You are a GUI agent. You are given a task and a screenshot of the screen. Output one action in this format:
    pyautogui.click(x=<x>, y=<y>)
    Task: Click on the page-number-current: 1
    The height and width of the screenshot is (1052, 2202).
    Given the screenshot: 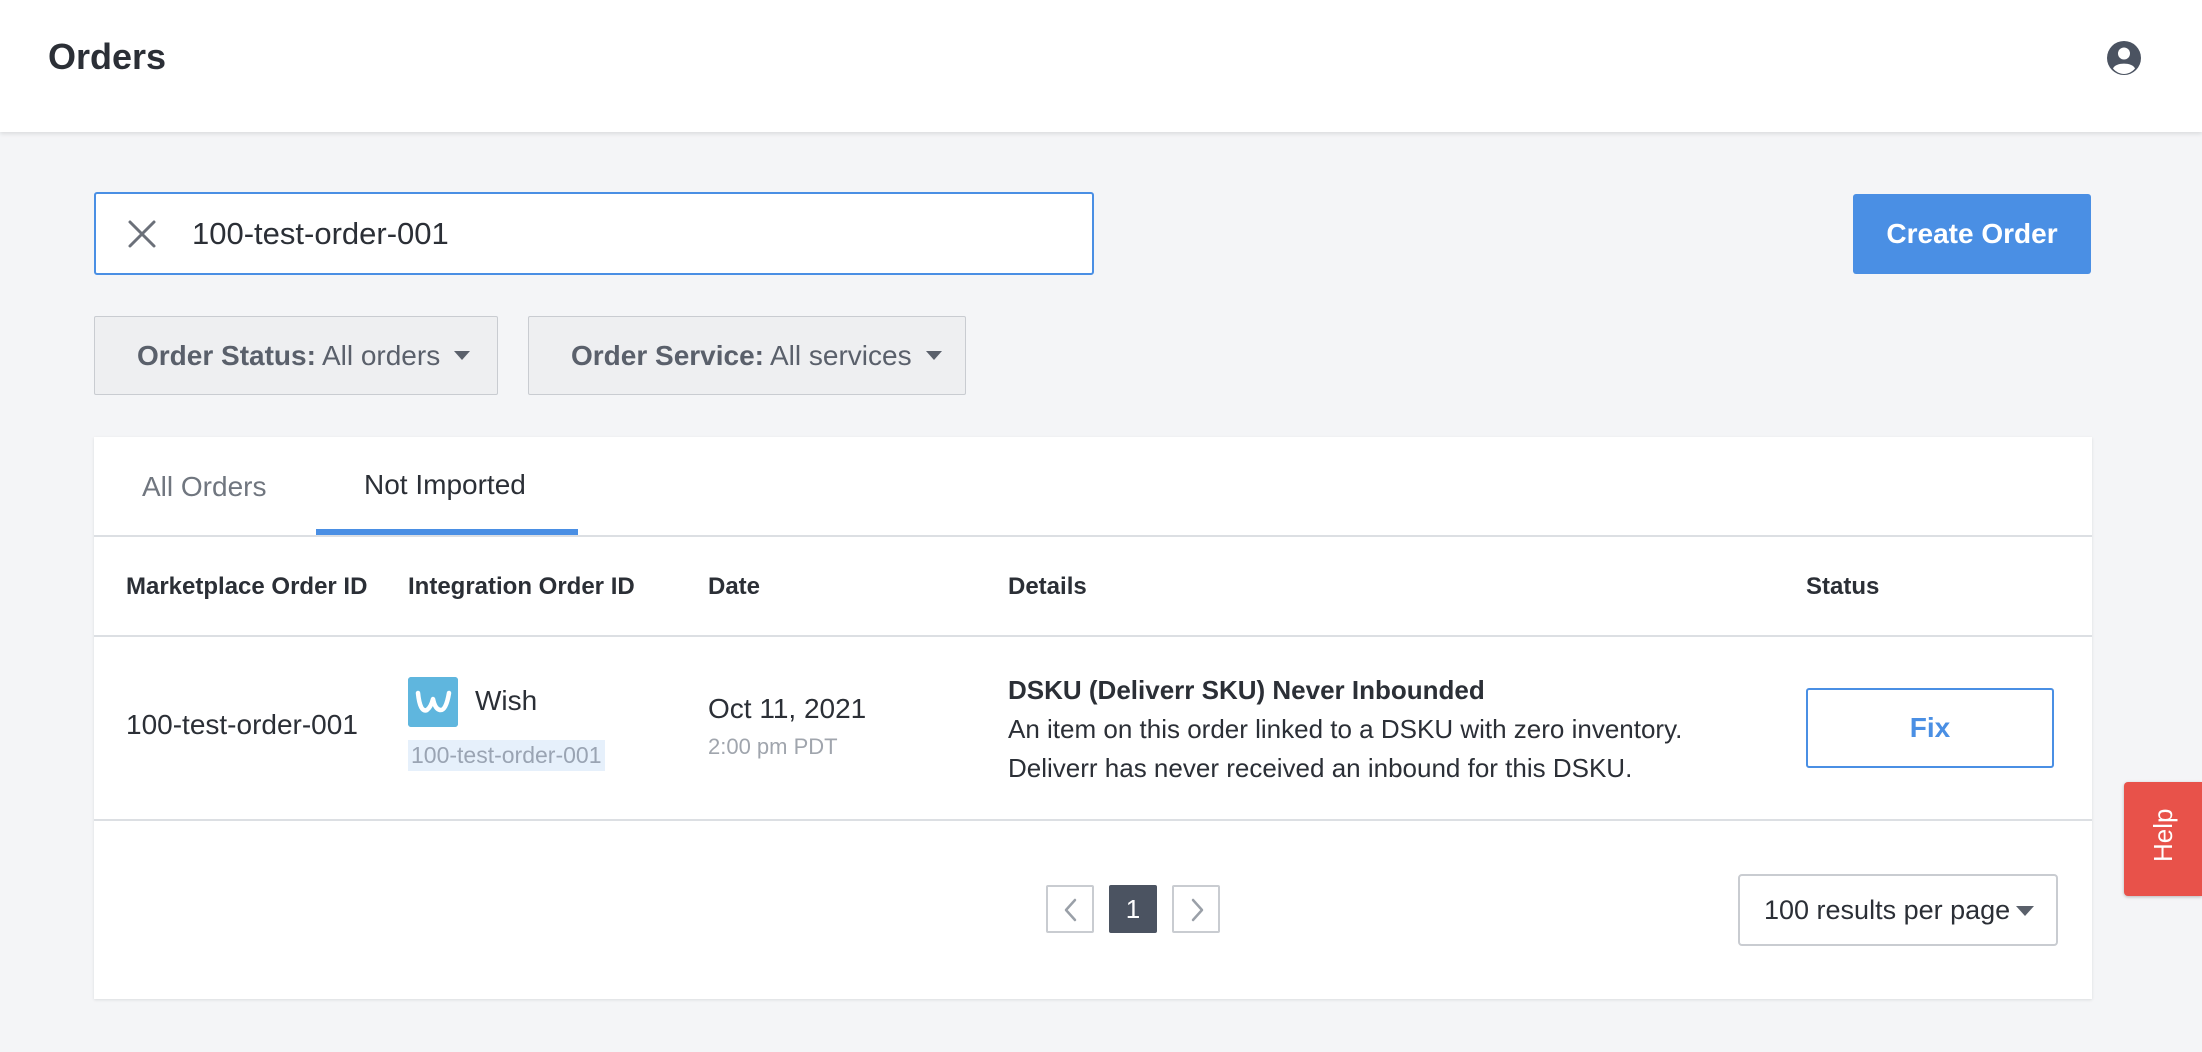 What is the action you would take?
    pyautogui.click(x=1133, y=909)
    